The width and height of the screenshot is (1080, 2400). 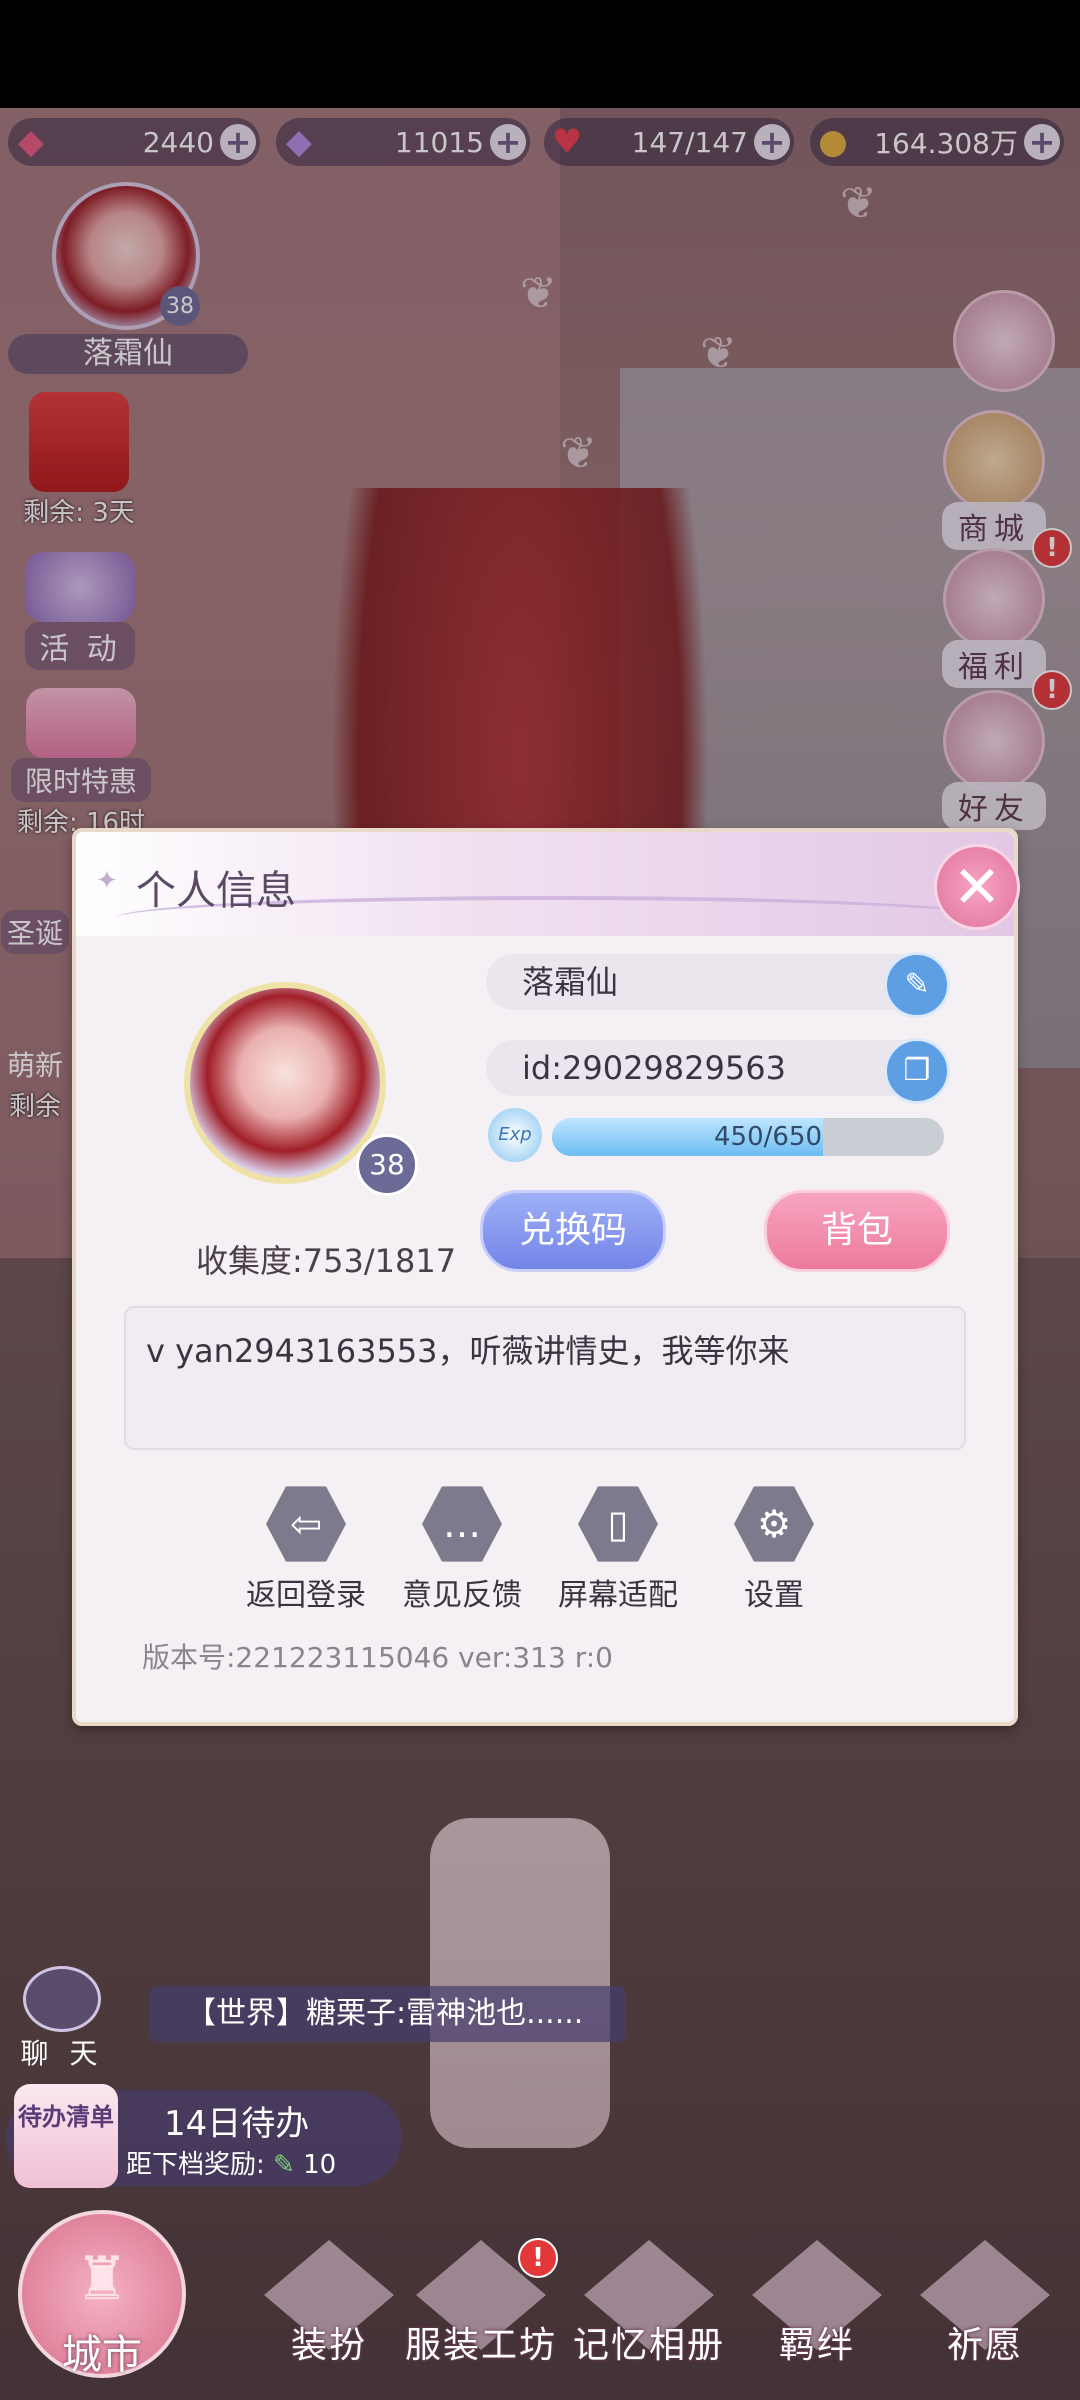 I want to click on name-field: 落霜仙, so click(x=716, y=982).